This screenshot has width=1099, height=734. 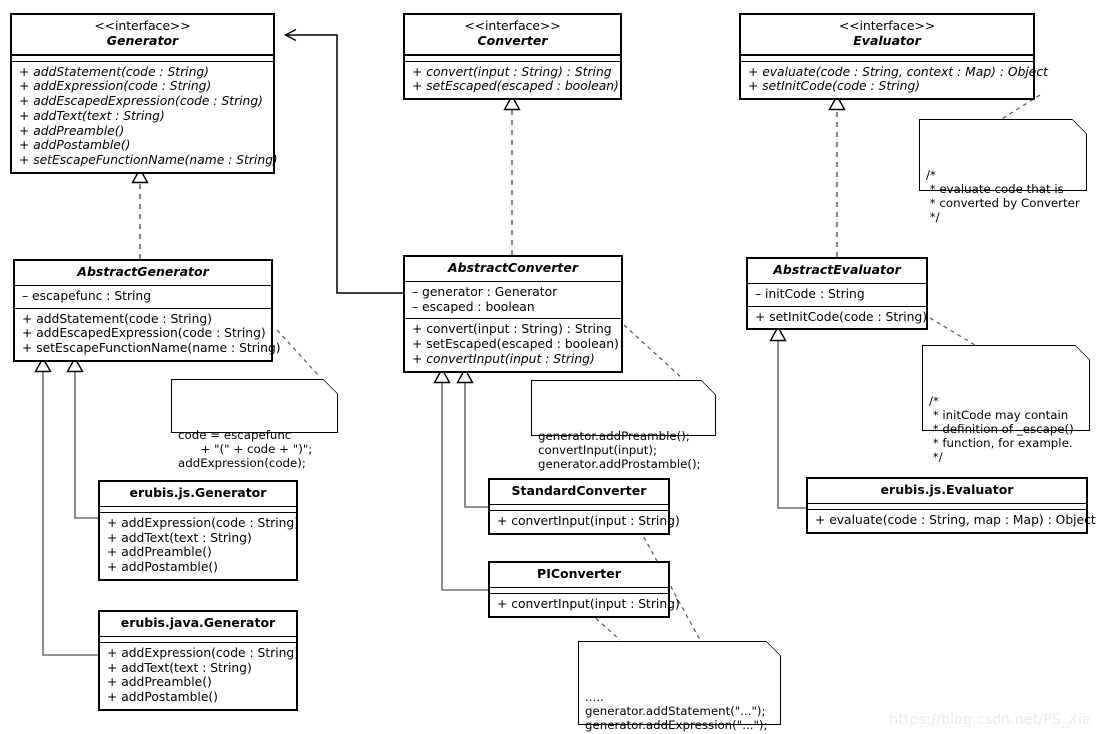 I want to click on class-header-converter: <<interface>> Converter, so click(x=512, y=34).